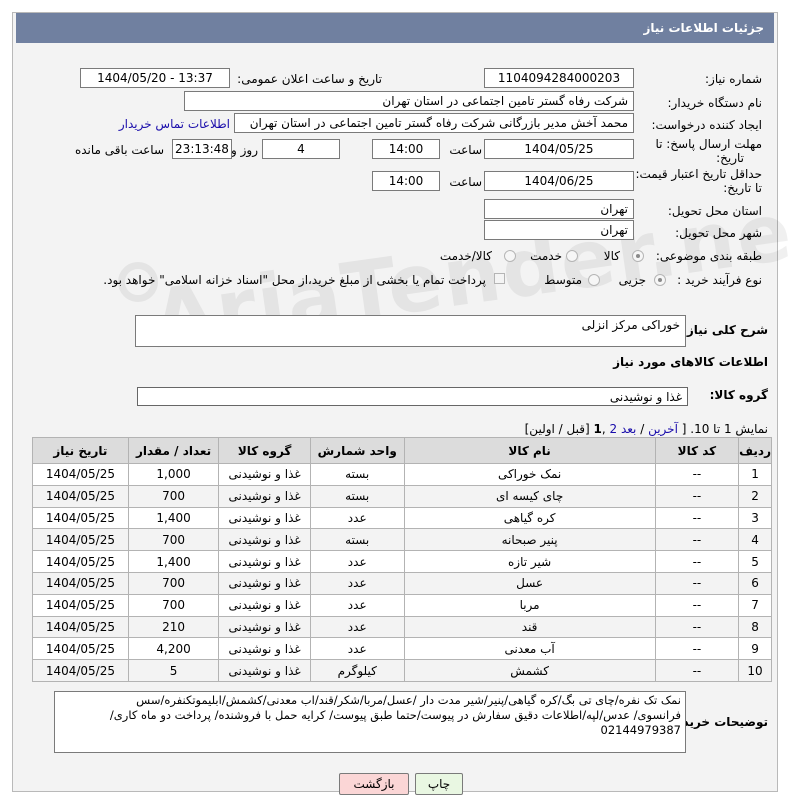 This screenshot has width=788, height=810. What do you see at coordinates (529, 649) in the screenshot?
I see `cell-name: آب معدنی` at bounding box center [529, 649].